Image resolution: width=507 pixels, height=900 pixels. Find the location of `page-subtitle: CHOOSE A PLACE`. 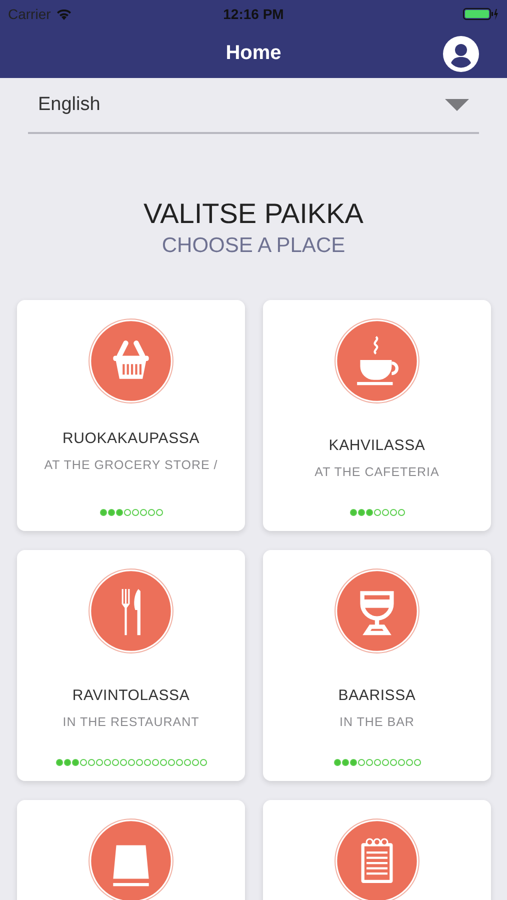

page-subtitle: CHOOSE A PLACE is located at coordinates (254, 246).